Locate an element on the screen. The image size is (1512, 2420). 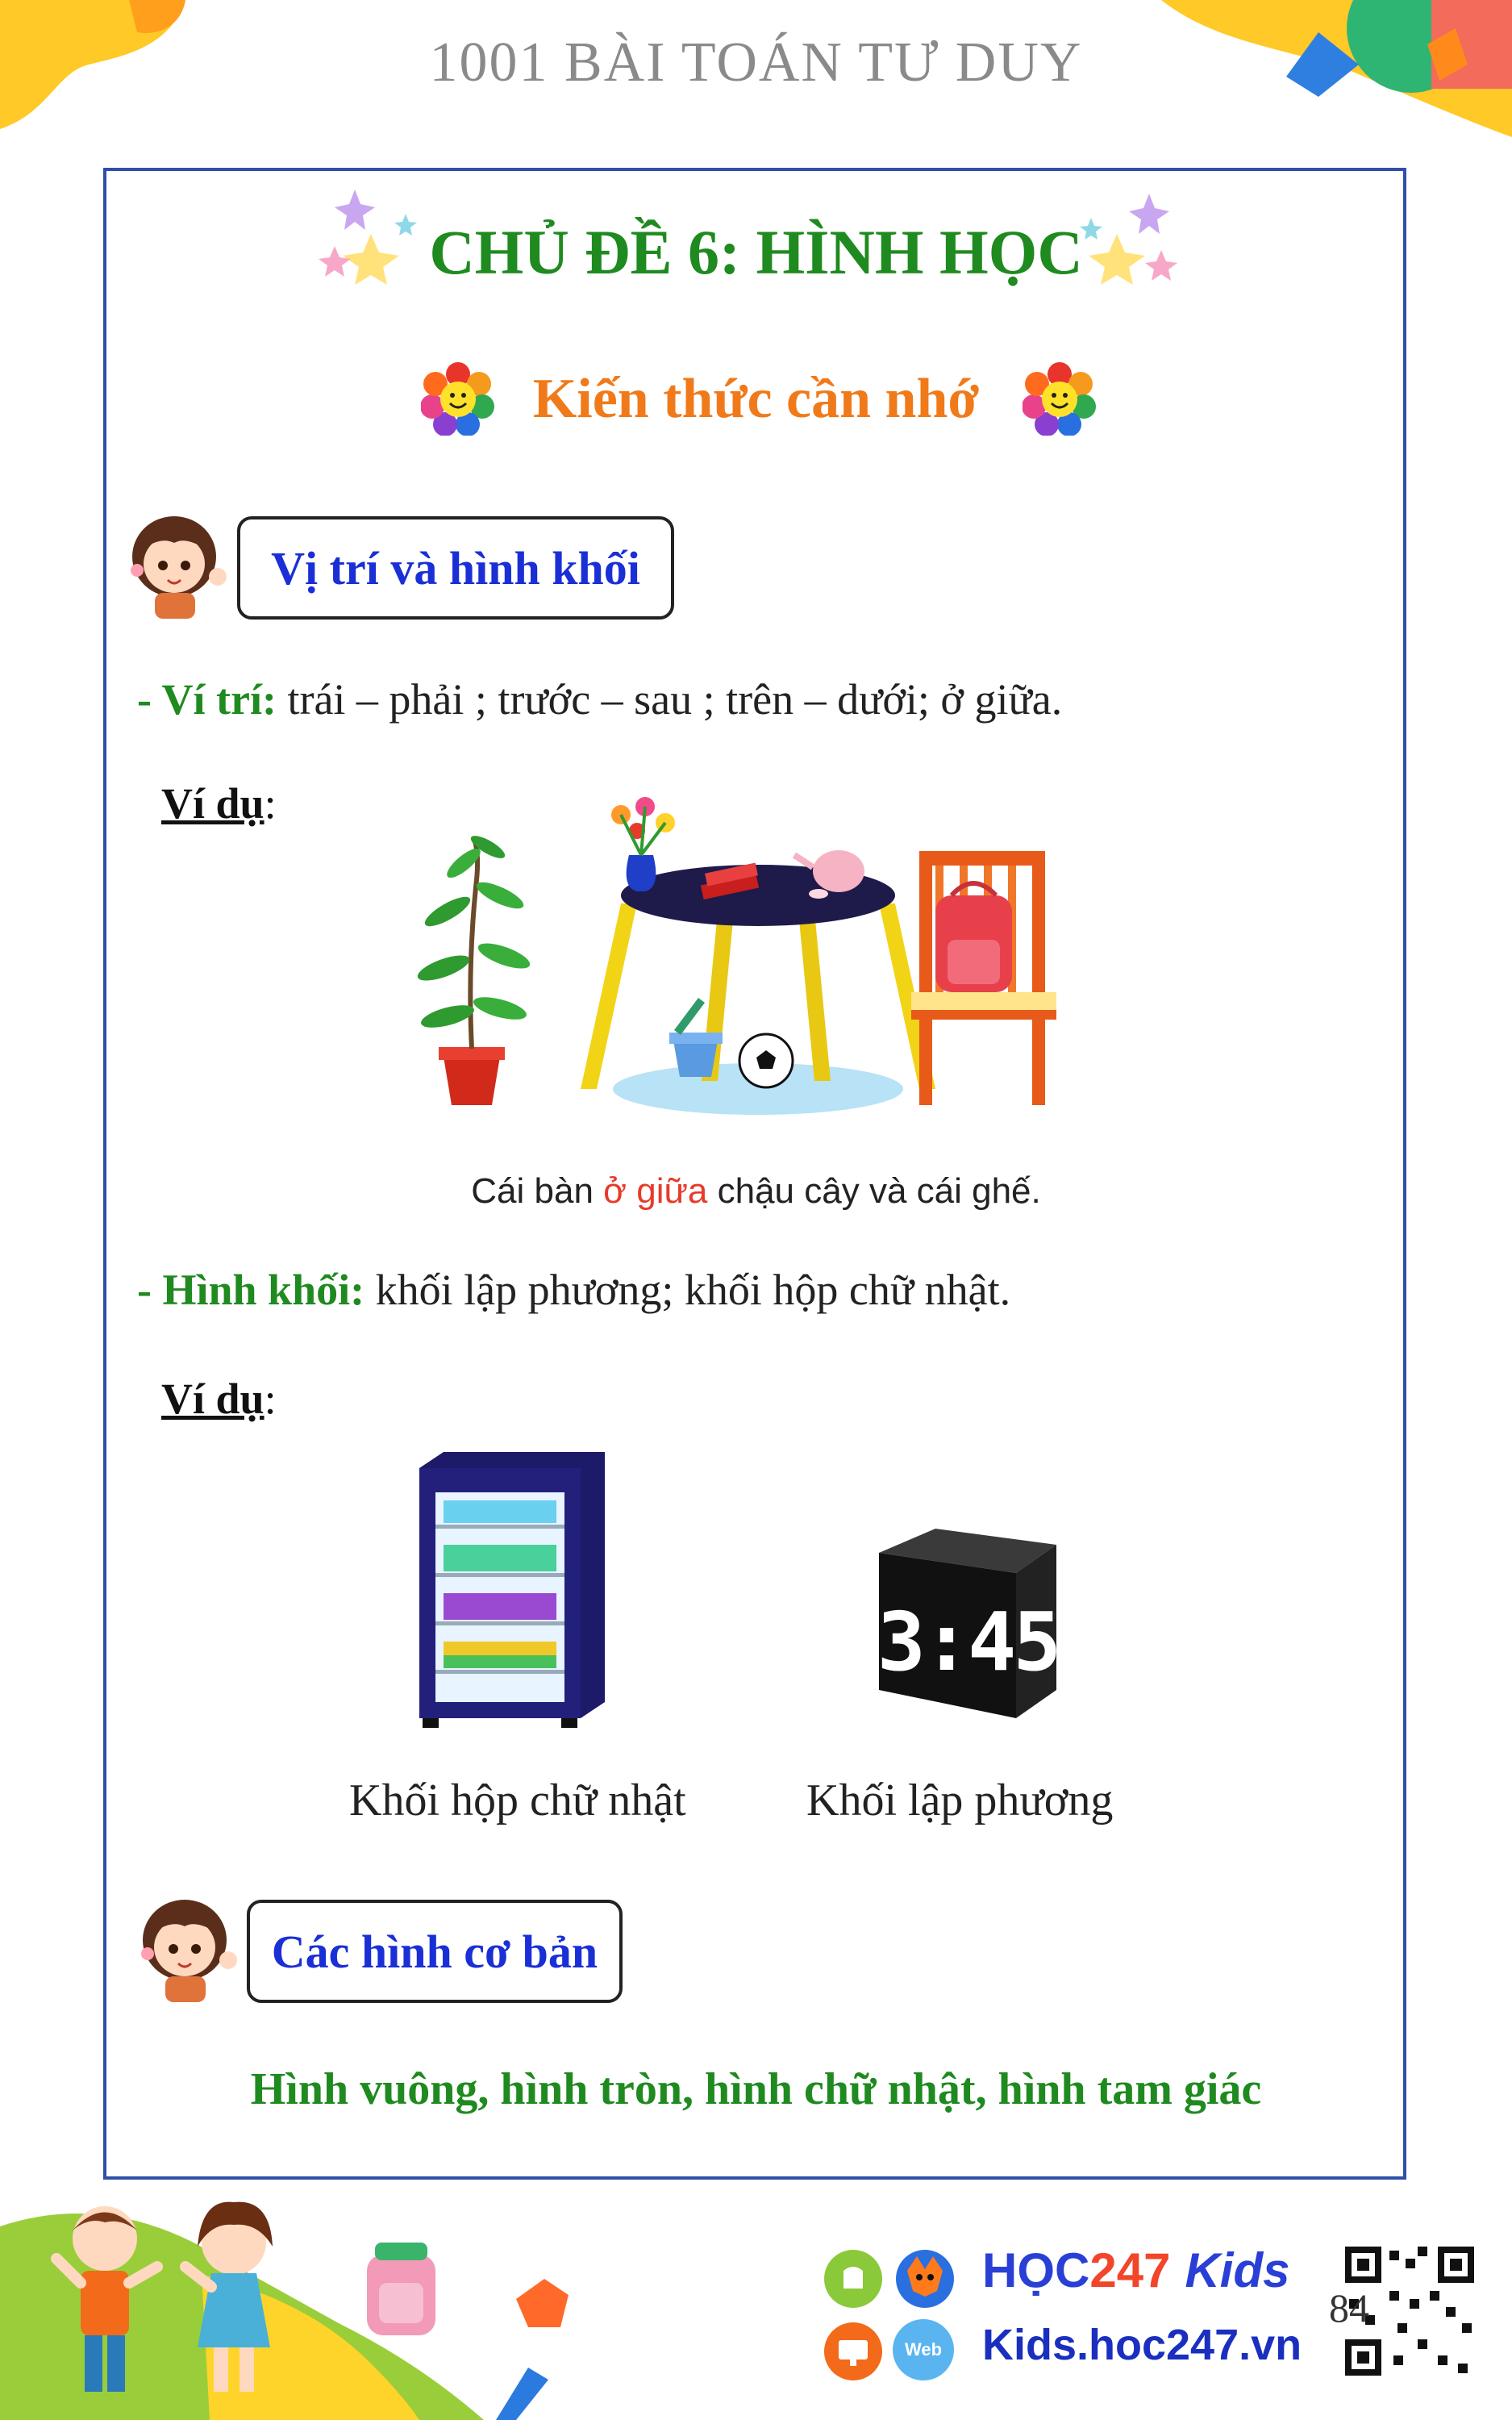
example-label-2: Ví dụ: is located at coordinates (219, 1399).